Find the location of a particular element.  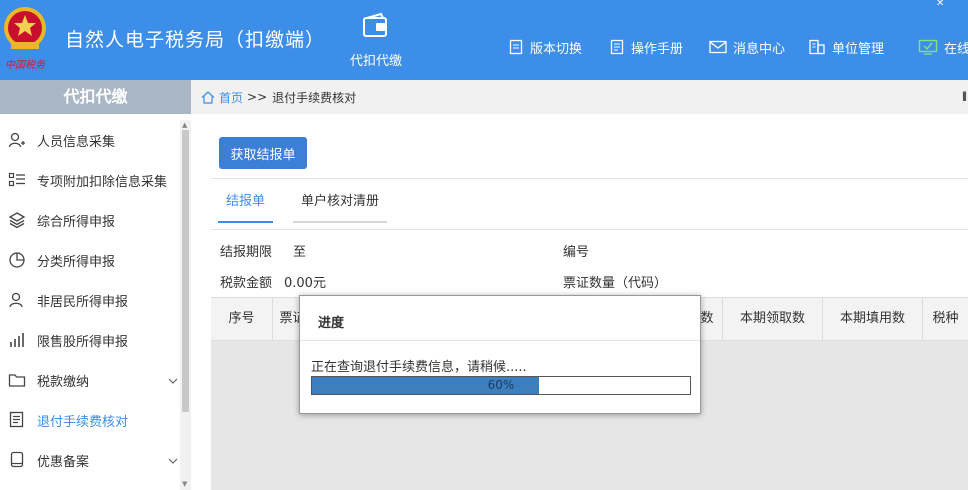

person-add-icon is located at coordinates (17, 140).